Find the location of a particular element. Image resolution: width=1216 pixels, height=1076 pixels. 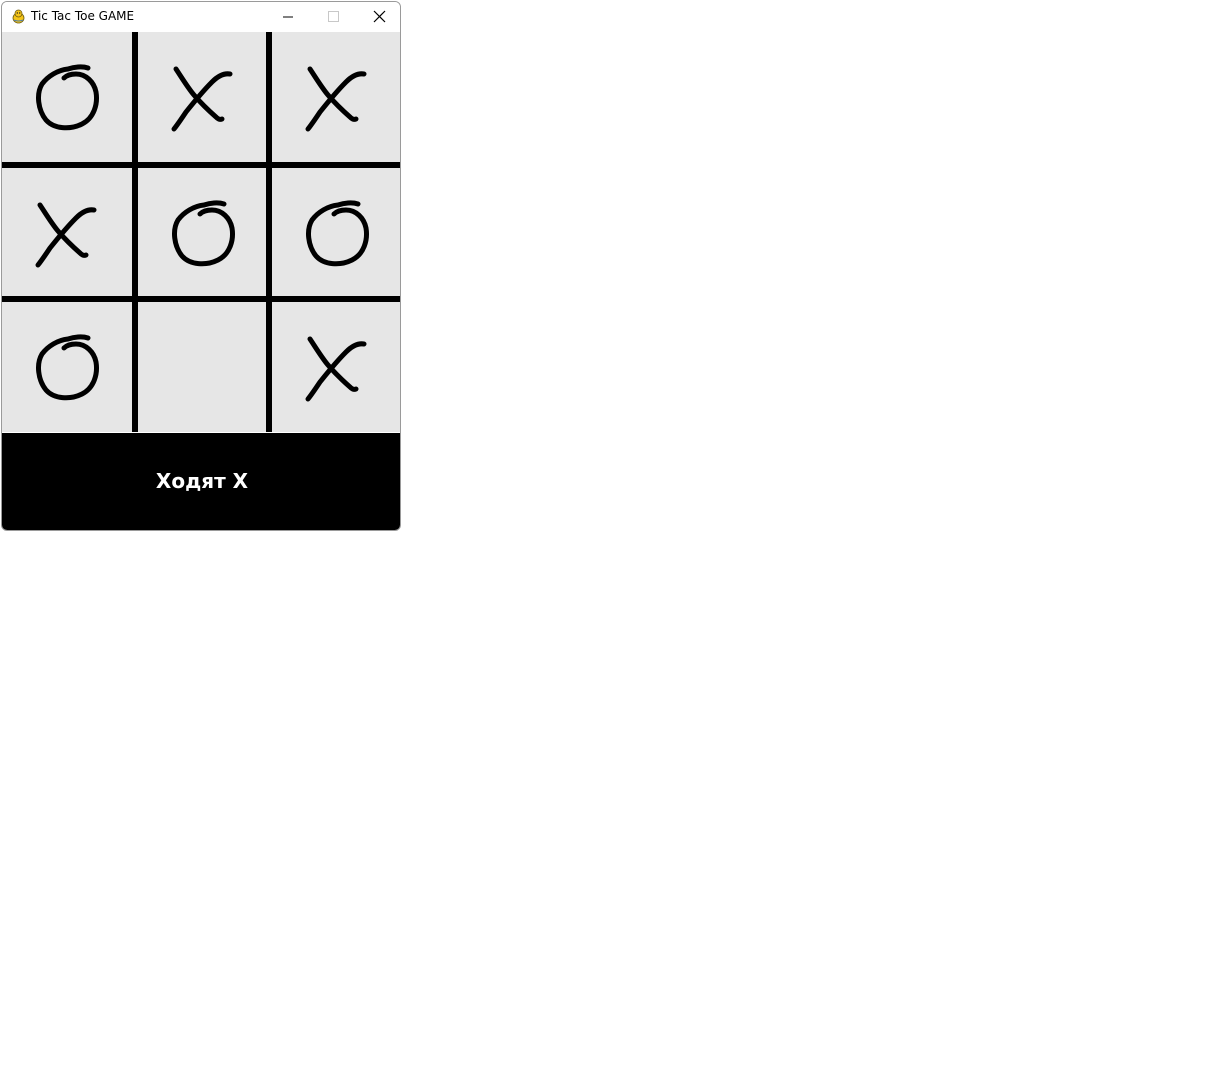

close-button is located at coordinates (377, 17).